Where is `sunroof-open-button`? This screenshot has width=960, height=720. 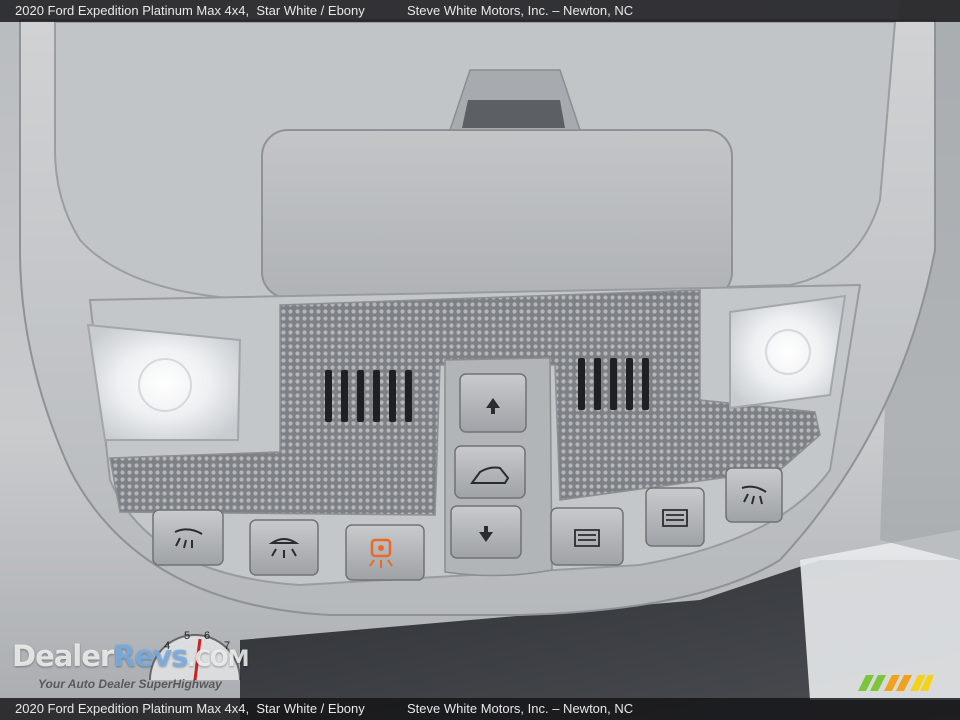
sunroof-open-button is located at coordinates (493, 403).